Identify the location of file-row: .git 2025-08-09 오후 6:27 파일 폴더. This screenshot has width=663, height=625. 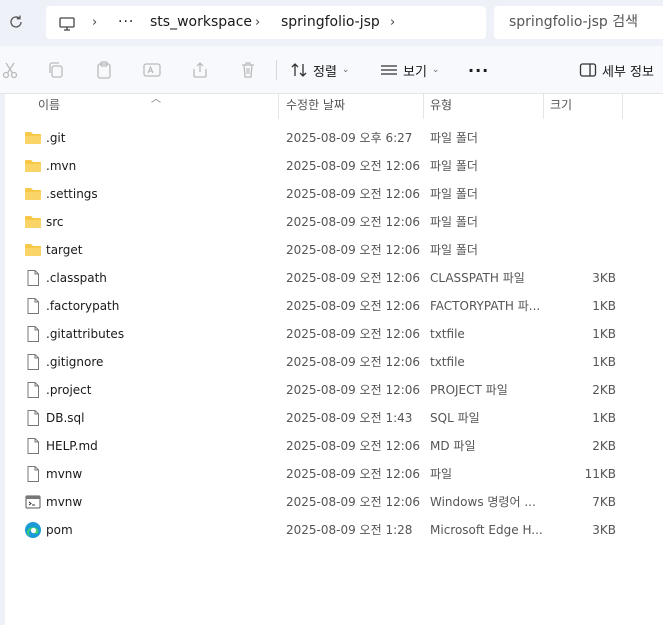
(334, 138).